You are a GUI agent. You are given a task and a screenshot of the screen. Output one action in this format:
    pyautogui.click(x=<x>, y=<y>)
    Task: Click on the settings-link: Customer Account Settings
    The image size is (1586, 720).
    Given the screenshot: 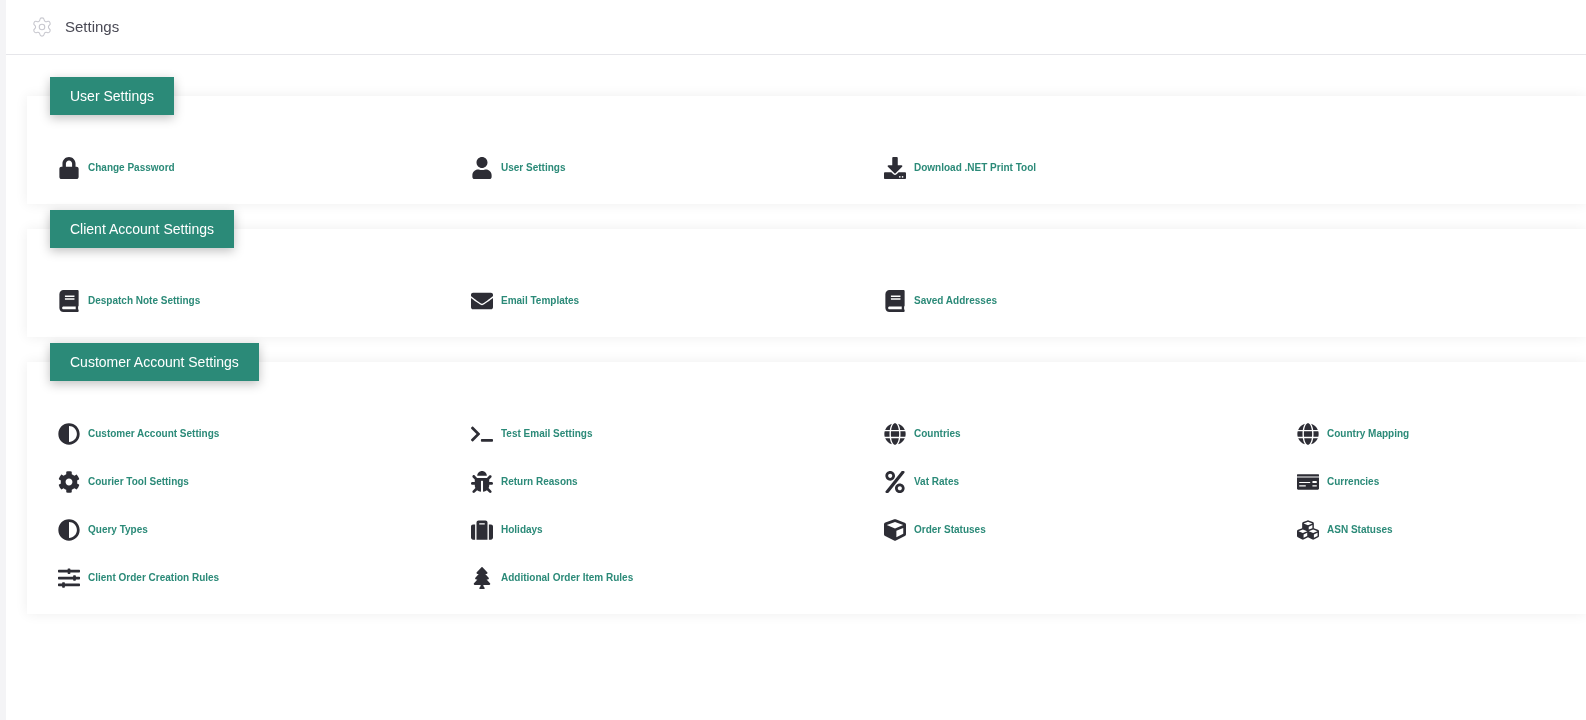 What is the action you would take?
    pyautogui.click(x=154, y=433)
    